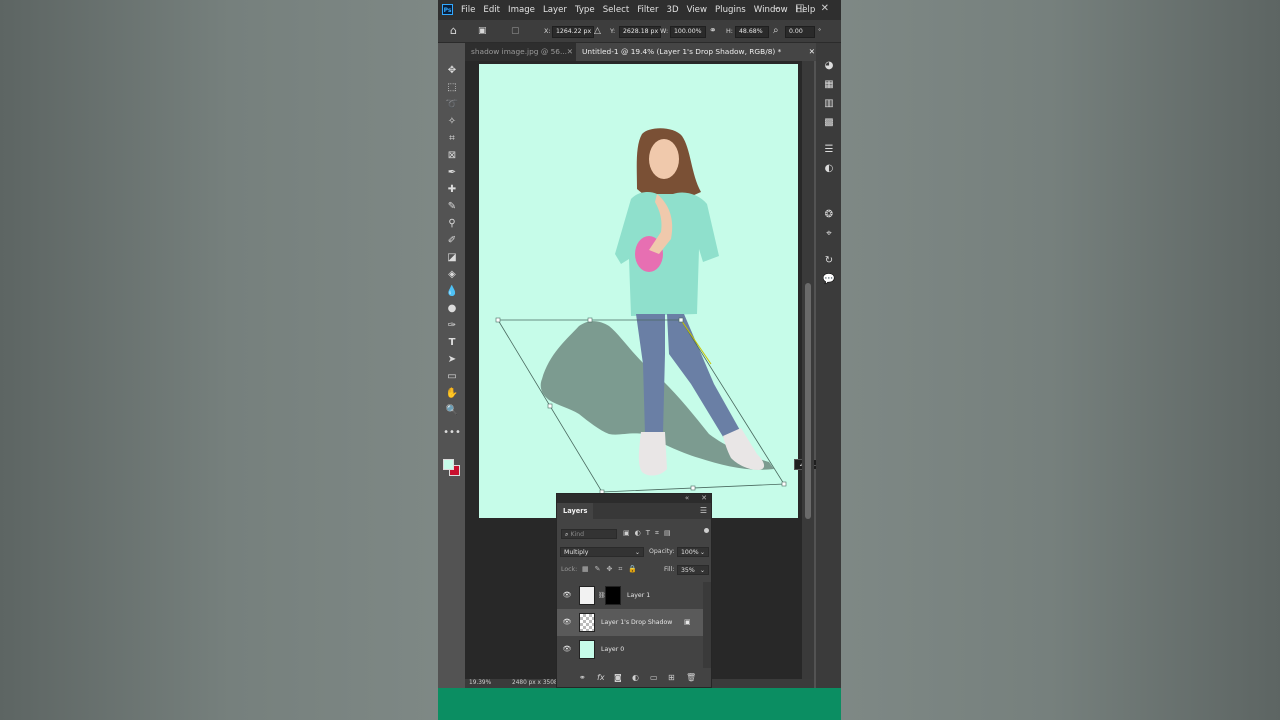  Describe the element at coordinates (647, 10) in the screenshot. I see `menu-filter: Filter` at that location.